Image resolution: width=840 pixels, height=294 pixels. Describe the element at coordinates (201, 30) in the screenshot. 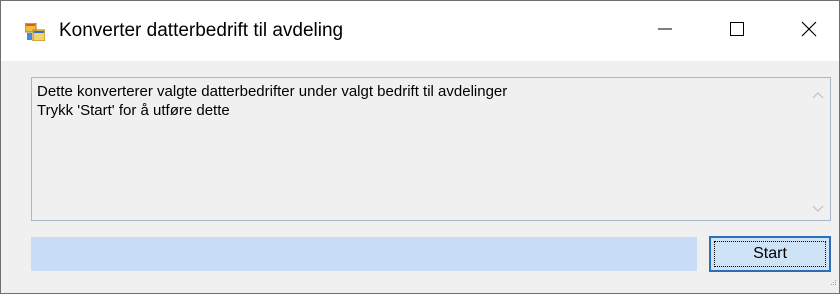

I see `window-title: Konverter datterbedrift til avdeling` at that location.